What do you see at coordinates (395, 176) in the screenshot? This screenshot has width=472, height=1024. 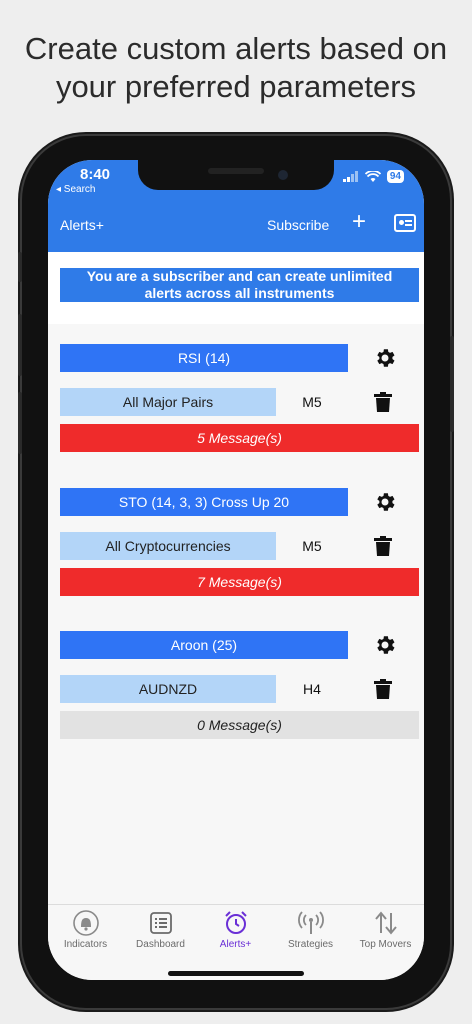 I see `battery-indicator: 94` at bounding box center [395, 176].